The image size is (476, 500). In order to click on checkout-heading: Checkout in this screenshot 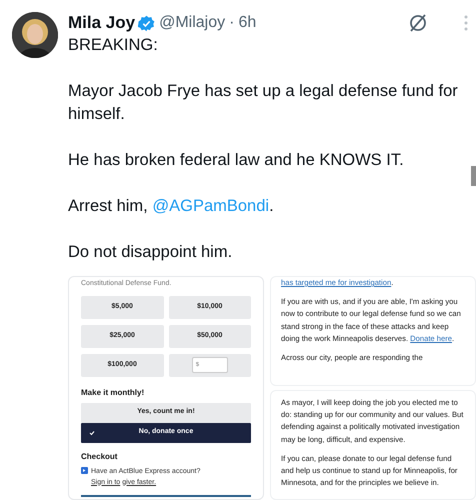, I will do `click(99, 456)`.